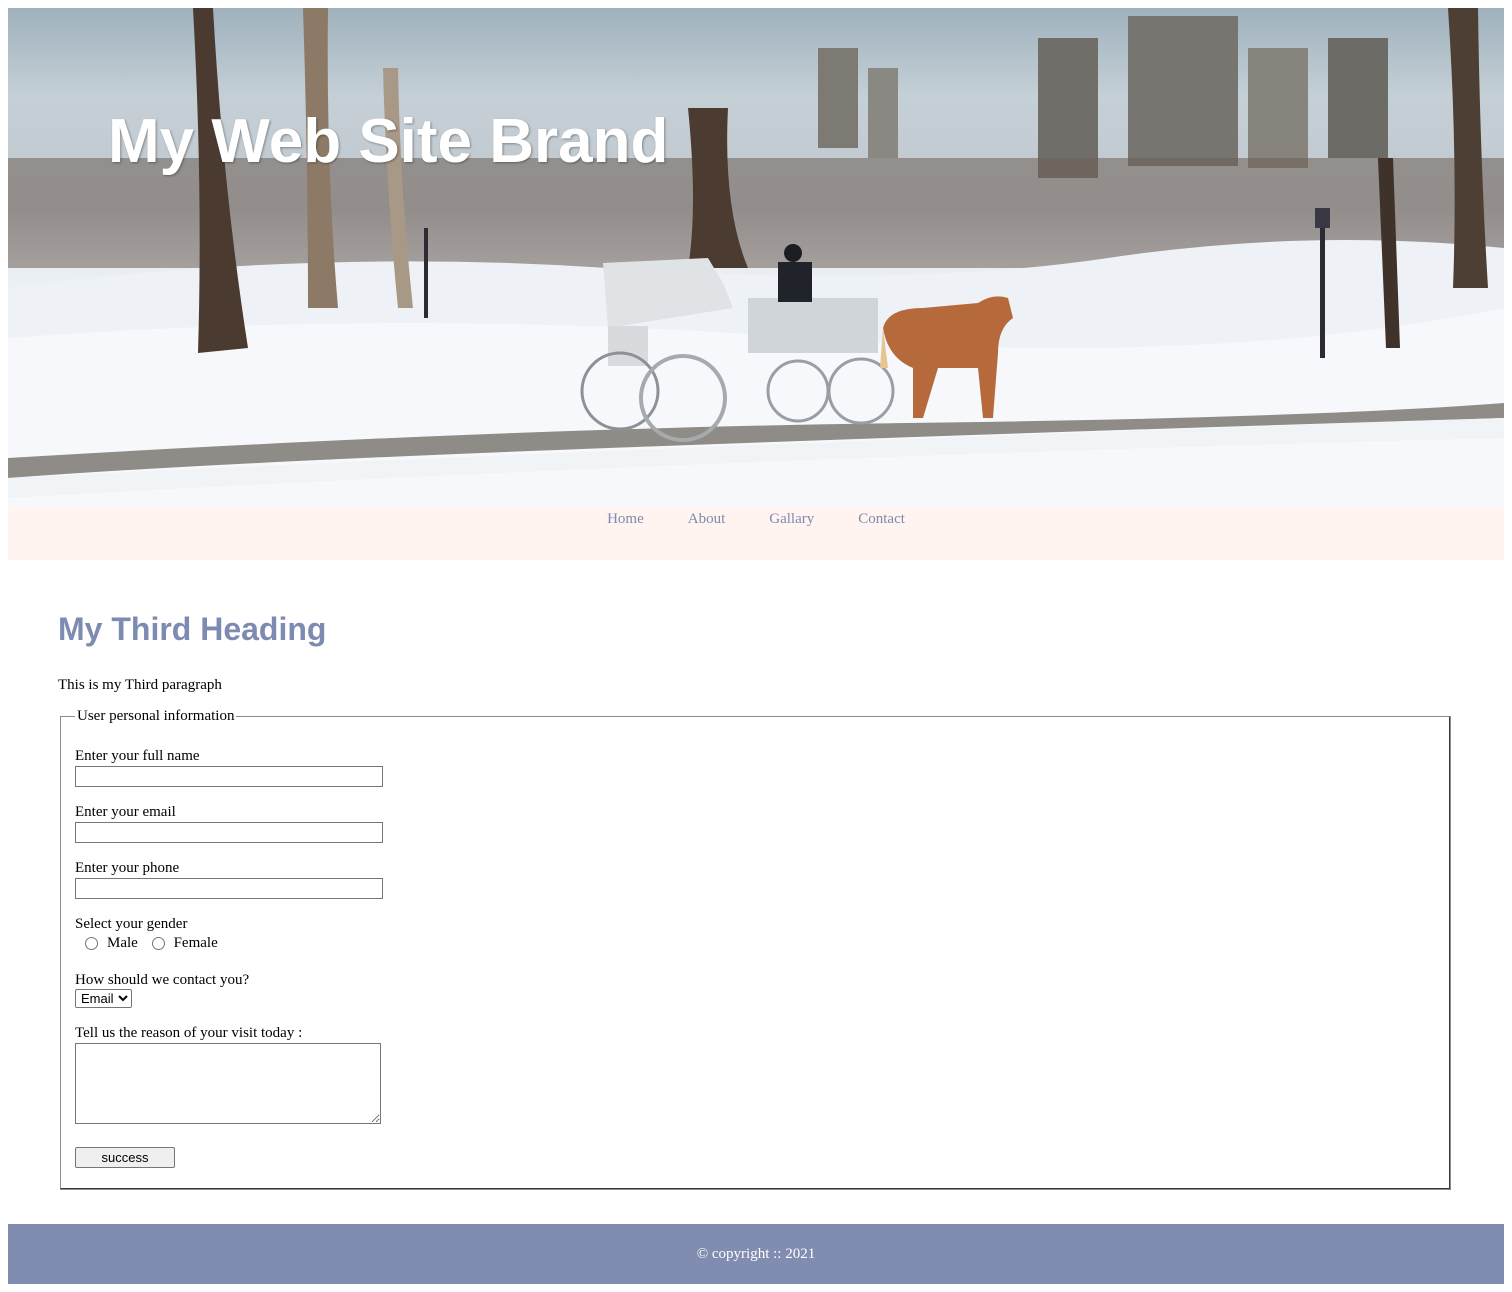 Image resolution: width=1512 pixels, height=1292 pixels. I want to click on contact-method-select: Email, so click(103, 998).